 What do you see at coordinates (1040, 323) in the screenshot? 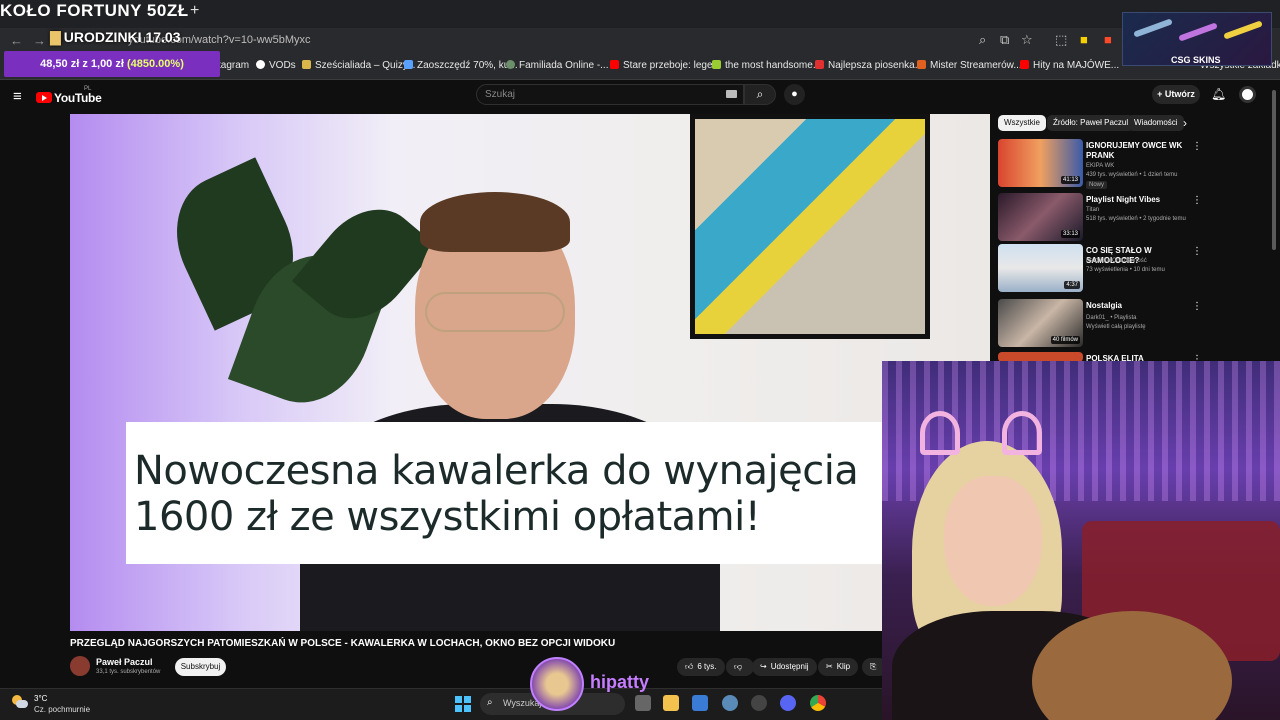
I see `thumbnail: 40 filmów` at bounding box center [1040, 323].